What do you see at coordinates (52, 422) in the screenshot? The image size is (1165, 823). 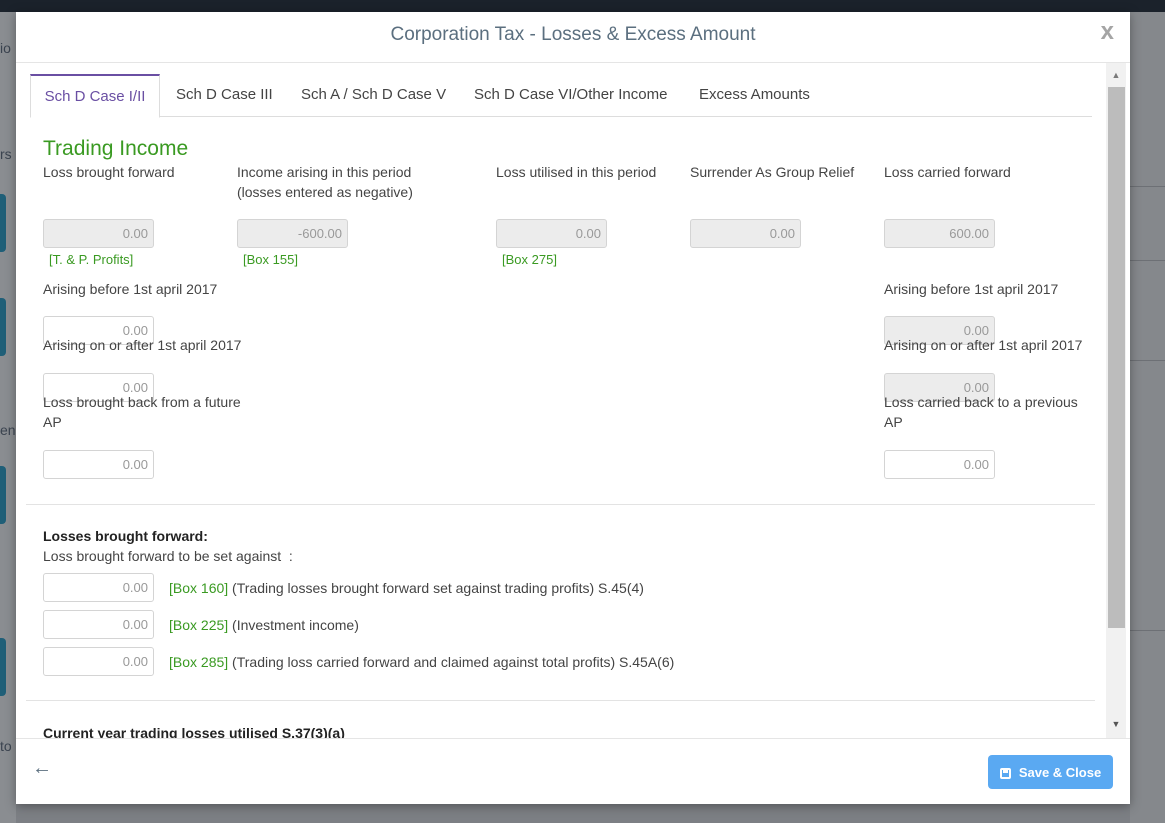 I see `loss-brought-back-label-ap: AP` at bounding box center [52, 422].